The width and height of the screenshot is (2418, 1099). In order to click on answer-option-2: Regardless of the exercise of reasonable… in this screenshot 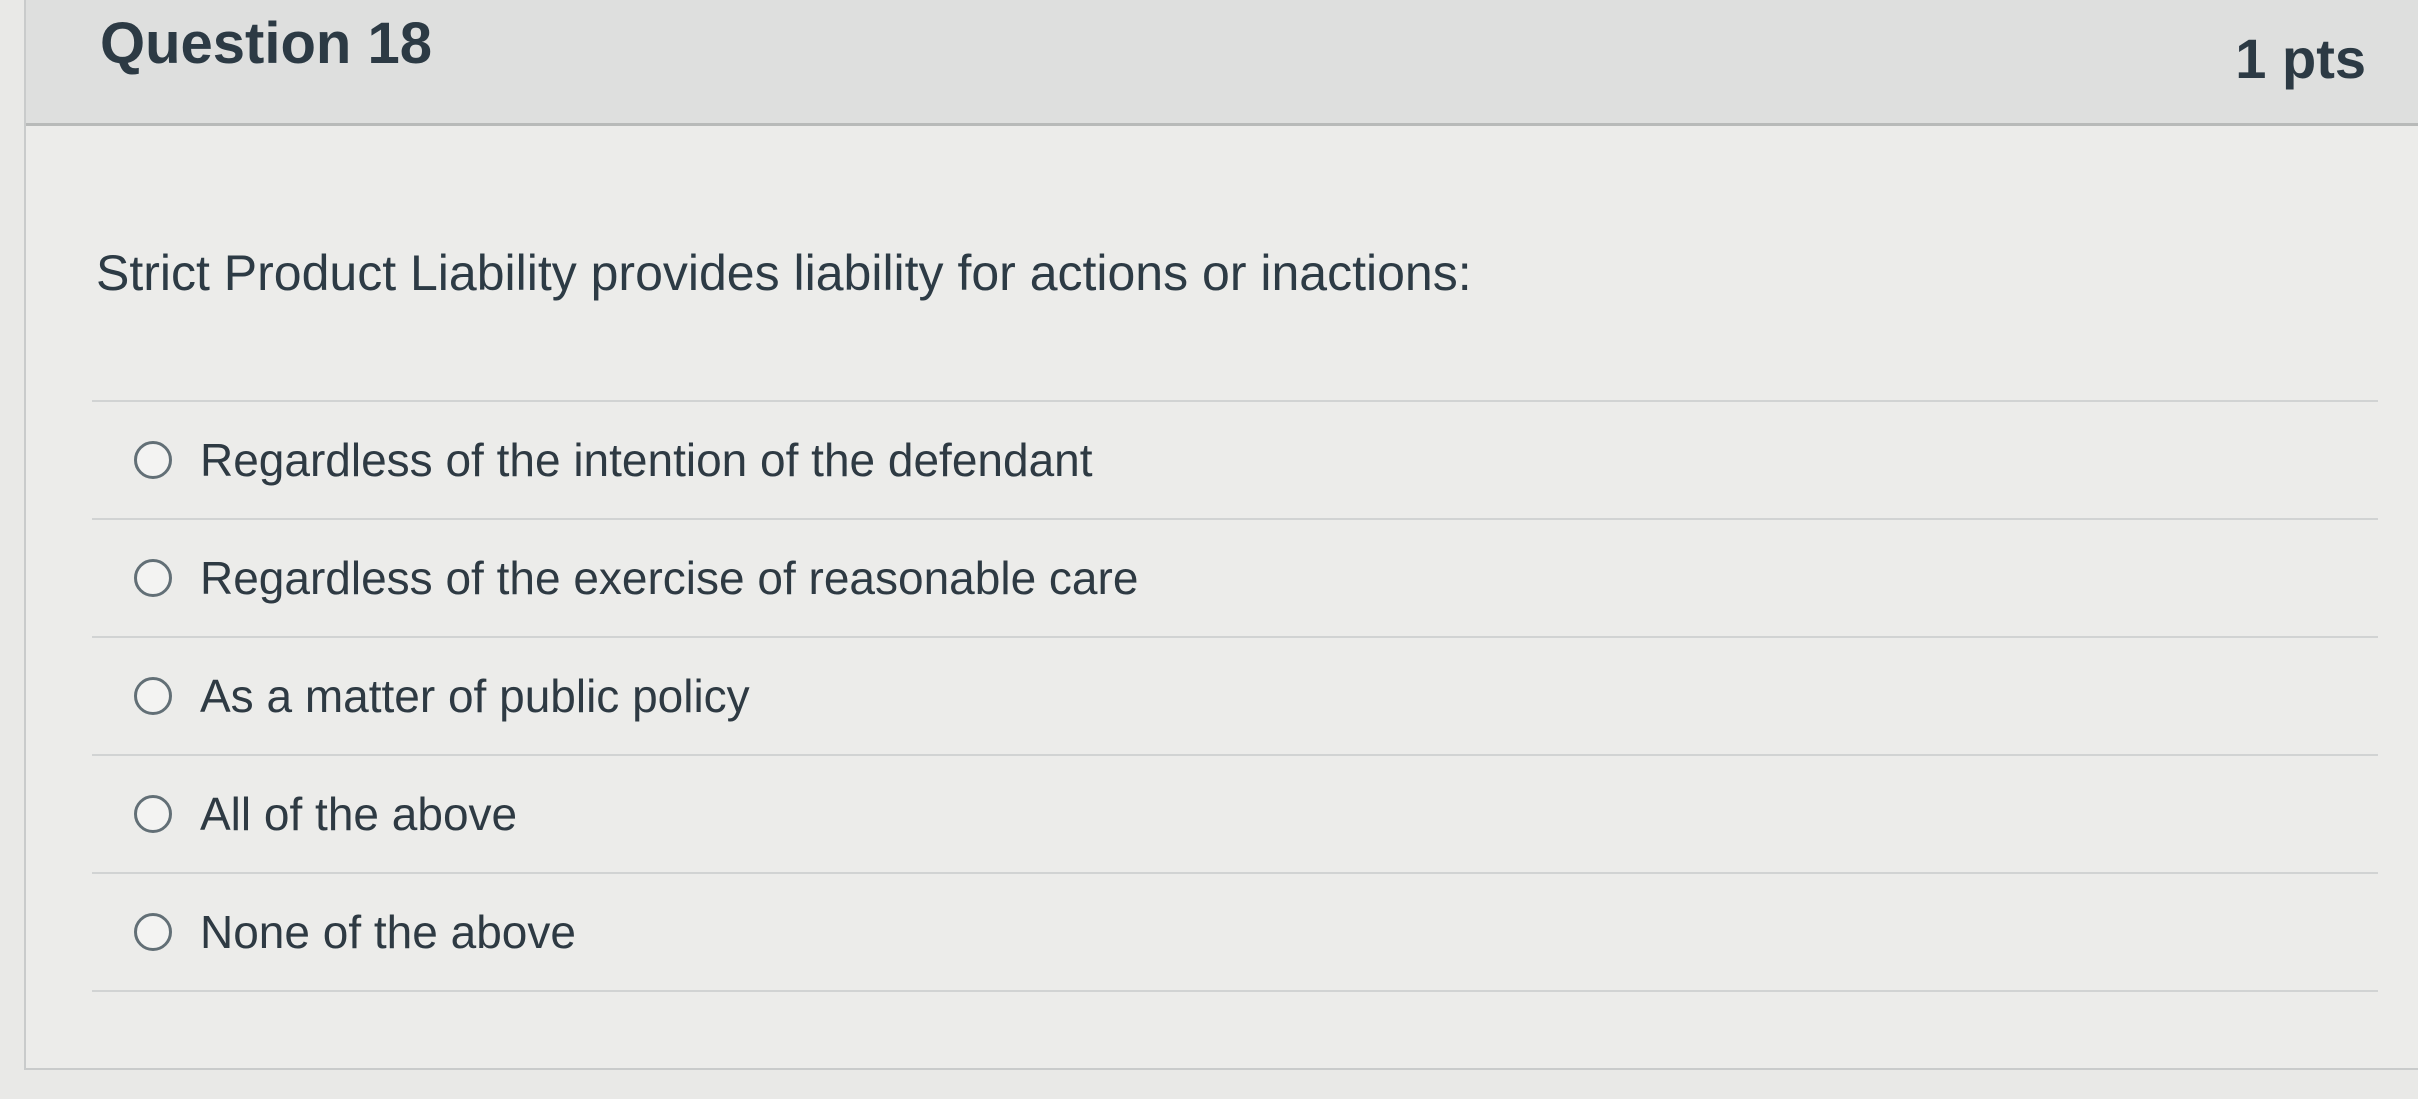, I will do `click(1235, 579)`.